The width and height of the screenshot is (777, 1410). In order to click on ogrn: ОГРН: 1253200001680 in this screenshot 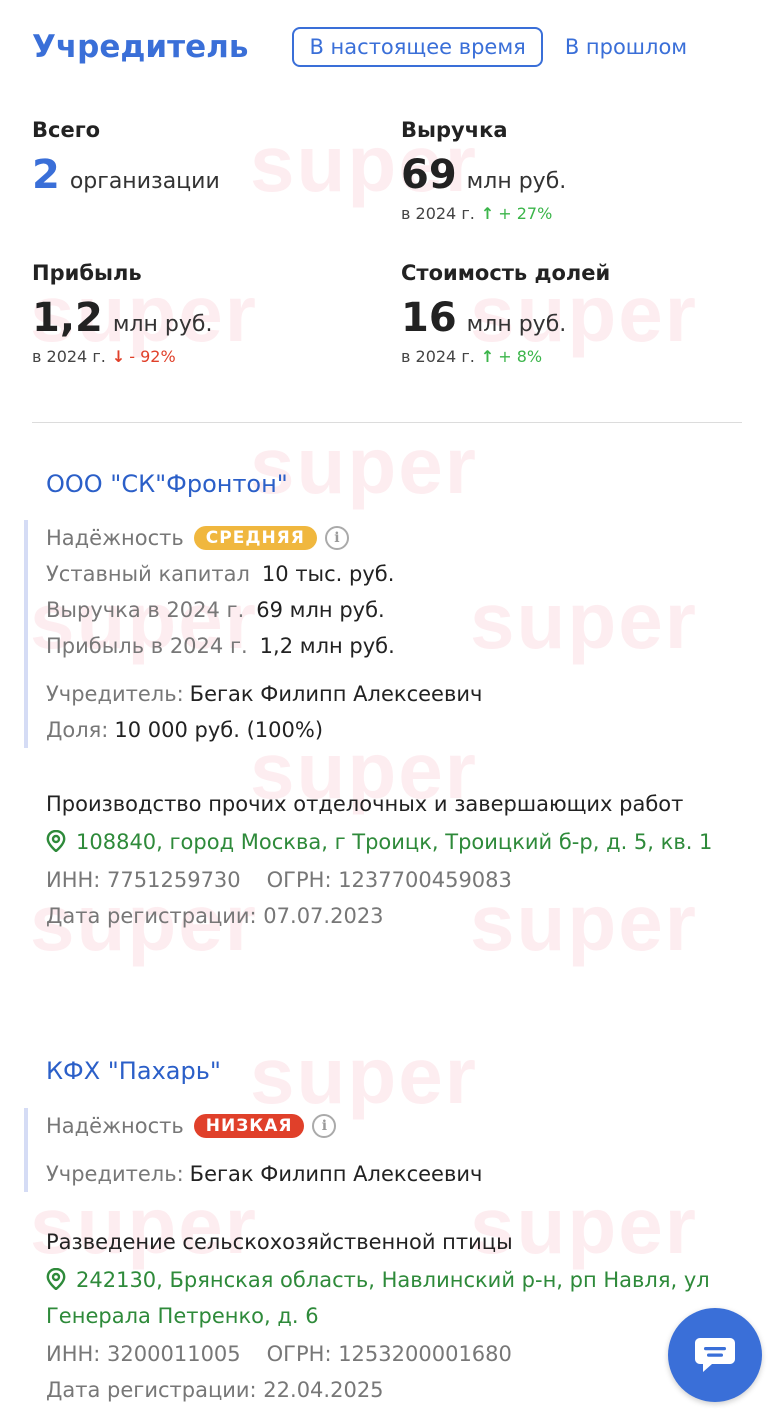, I will do `click(389, 1354)`.